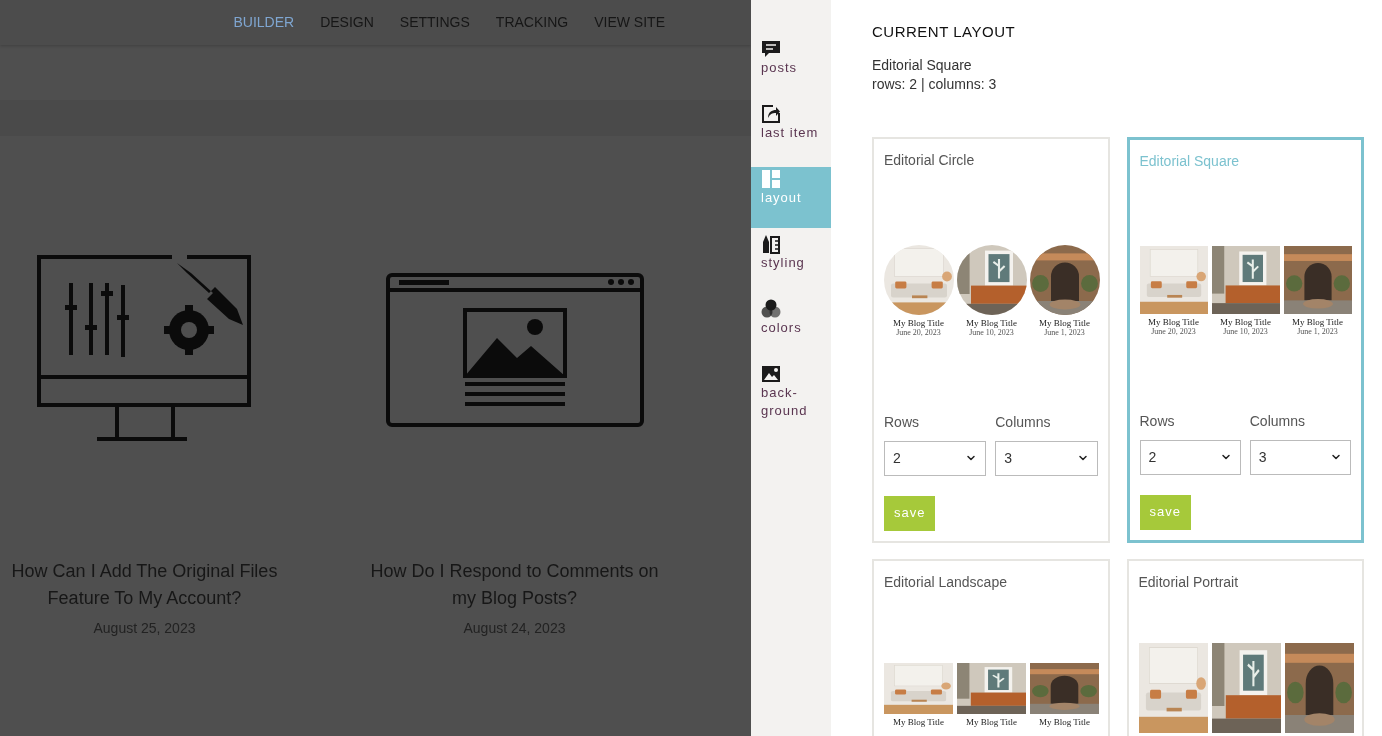  What do you see at coordinates (771, 244) in the screenshot?
I see `pencil-ruler-icon` at bounding box center [771, 244].